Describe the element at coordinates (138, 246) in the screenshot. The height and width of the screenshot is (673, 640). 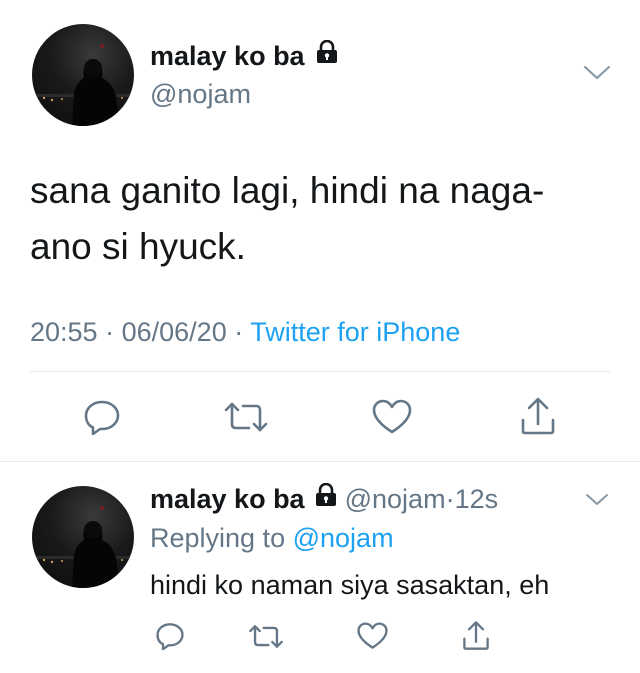
I see `tweet-text-line: ano si hyuck.` at that location.